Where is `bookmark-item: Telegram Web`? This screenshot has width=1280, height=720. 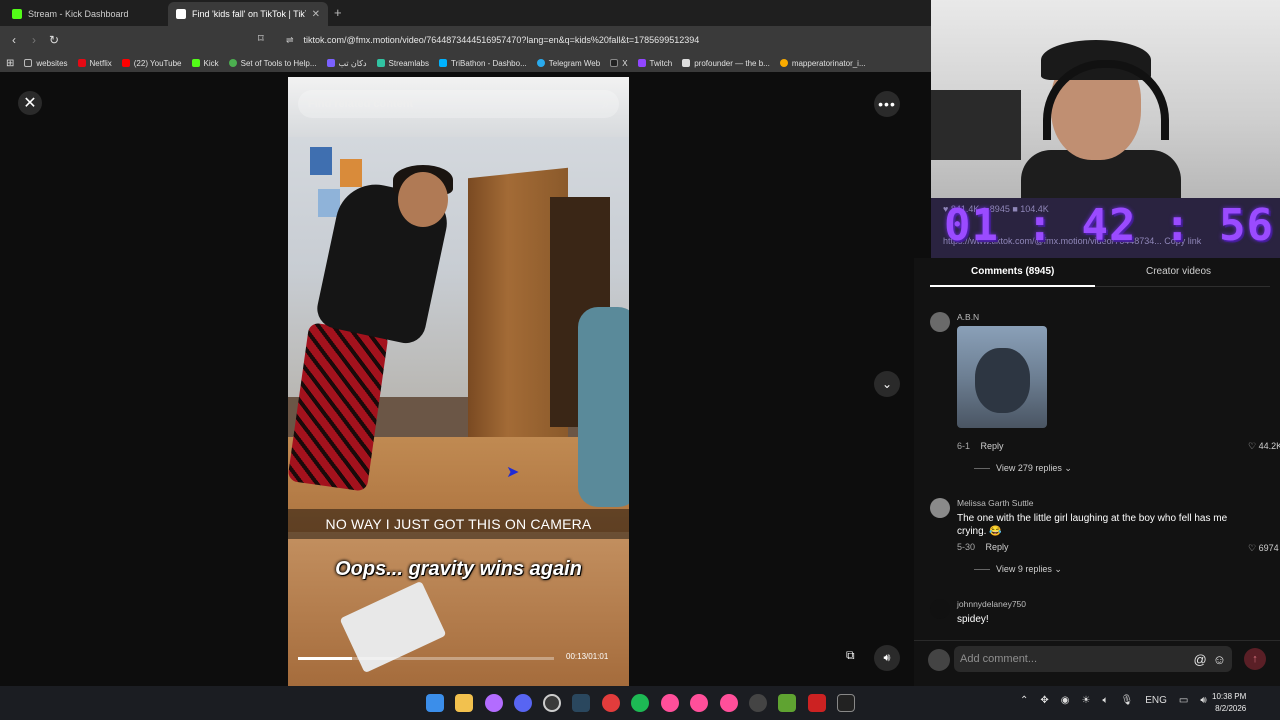
bookmark-item: Telegram Web is located at coordinates (568, 63).